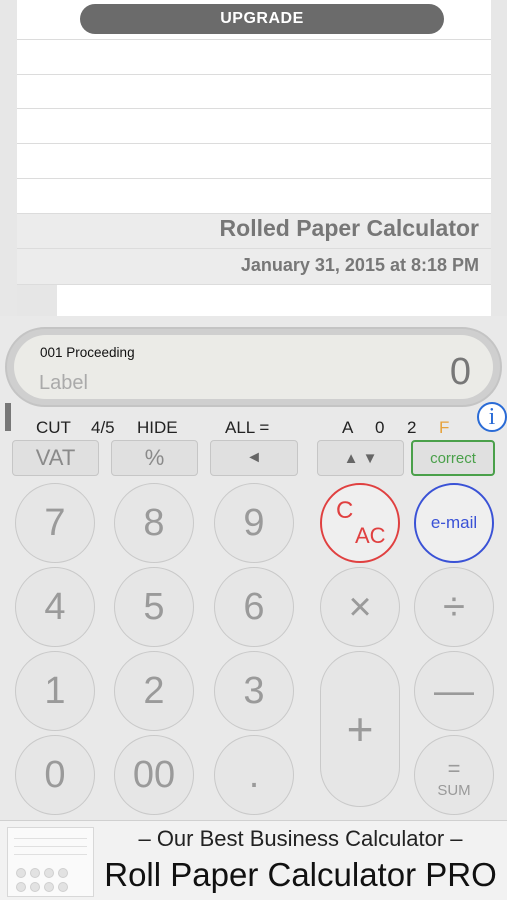 The image size is (507, 900). Describe the element at coordinates (55, 458) in the screenshot. I see `vat-button: VAT` at that location.